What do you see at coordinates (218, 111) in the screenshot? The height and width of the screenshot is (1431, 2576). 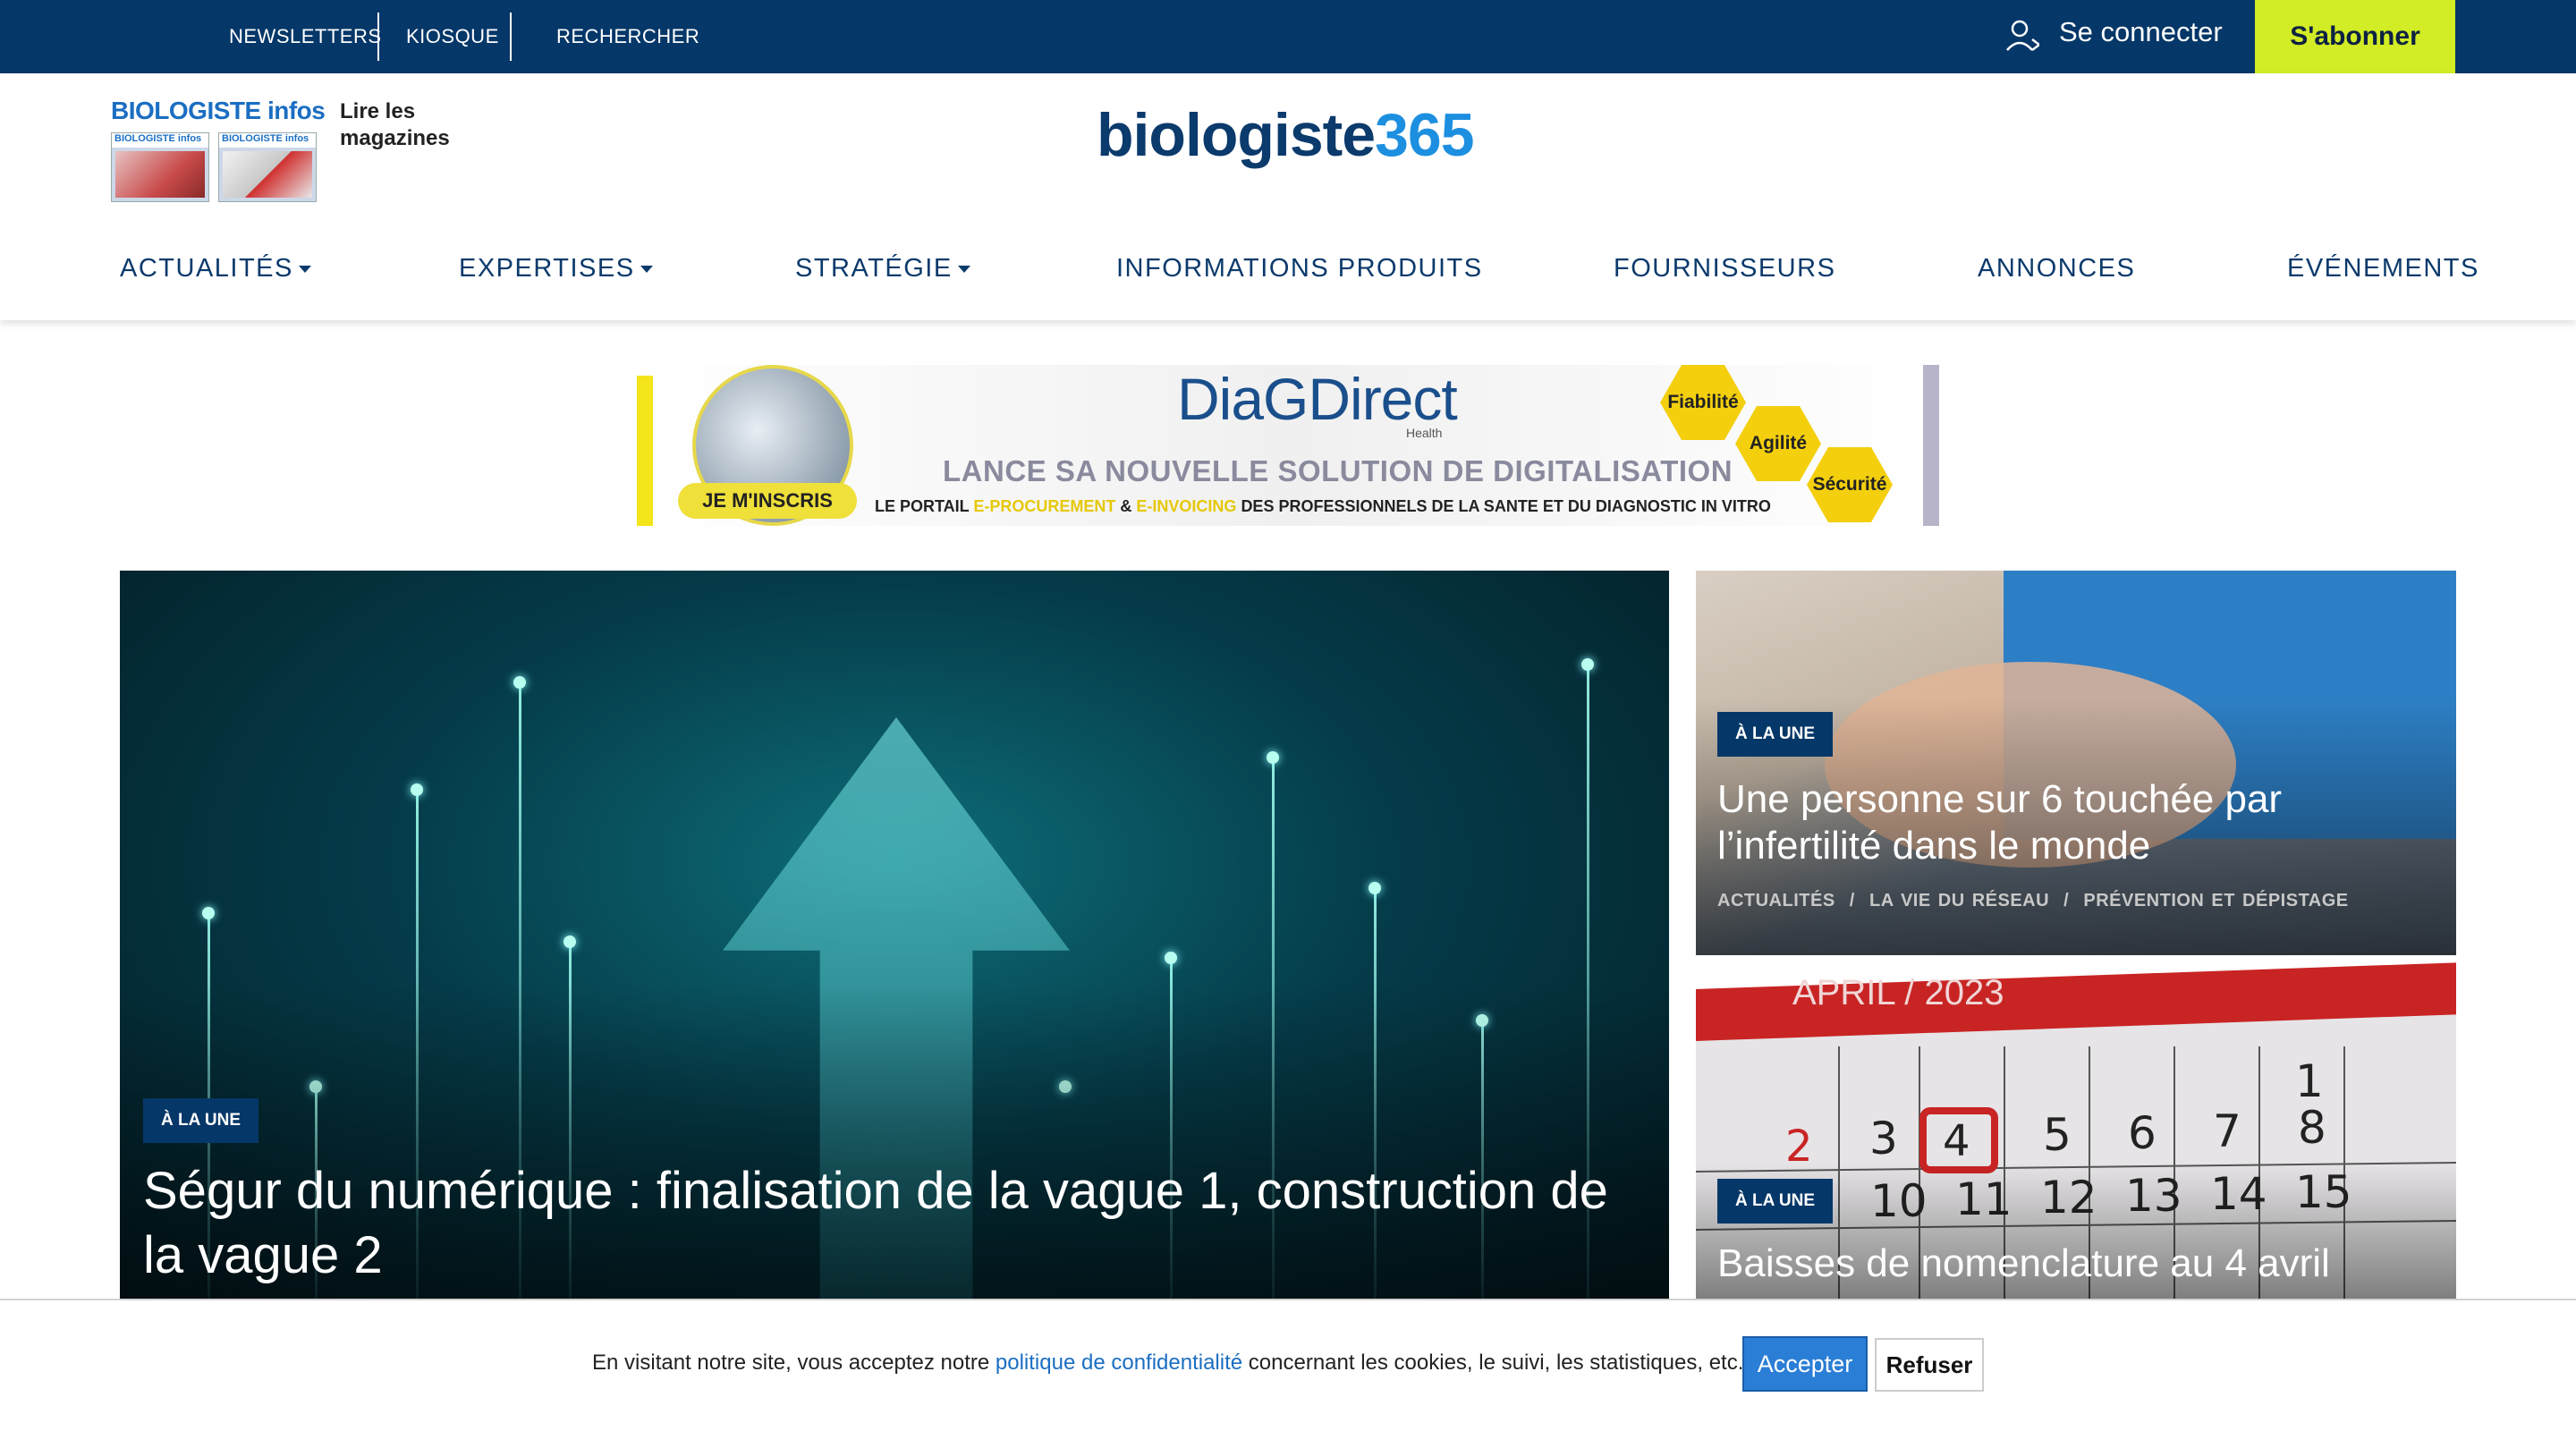 I see `magazine-title: BIOLOGISTE infos` at bounding box center [218, 111].